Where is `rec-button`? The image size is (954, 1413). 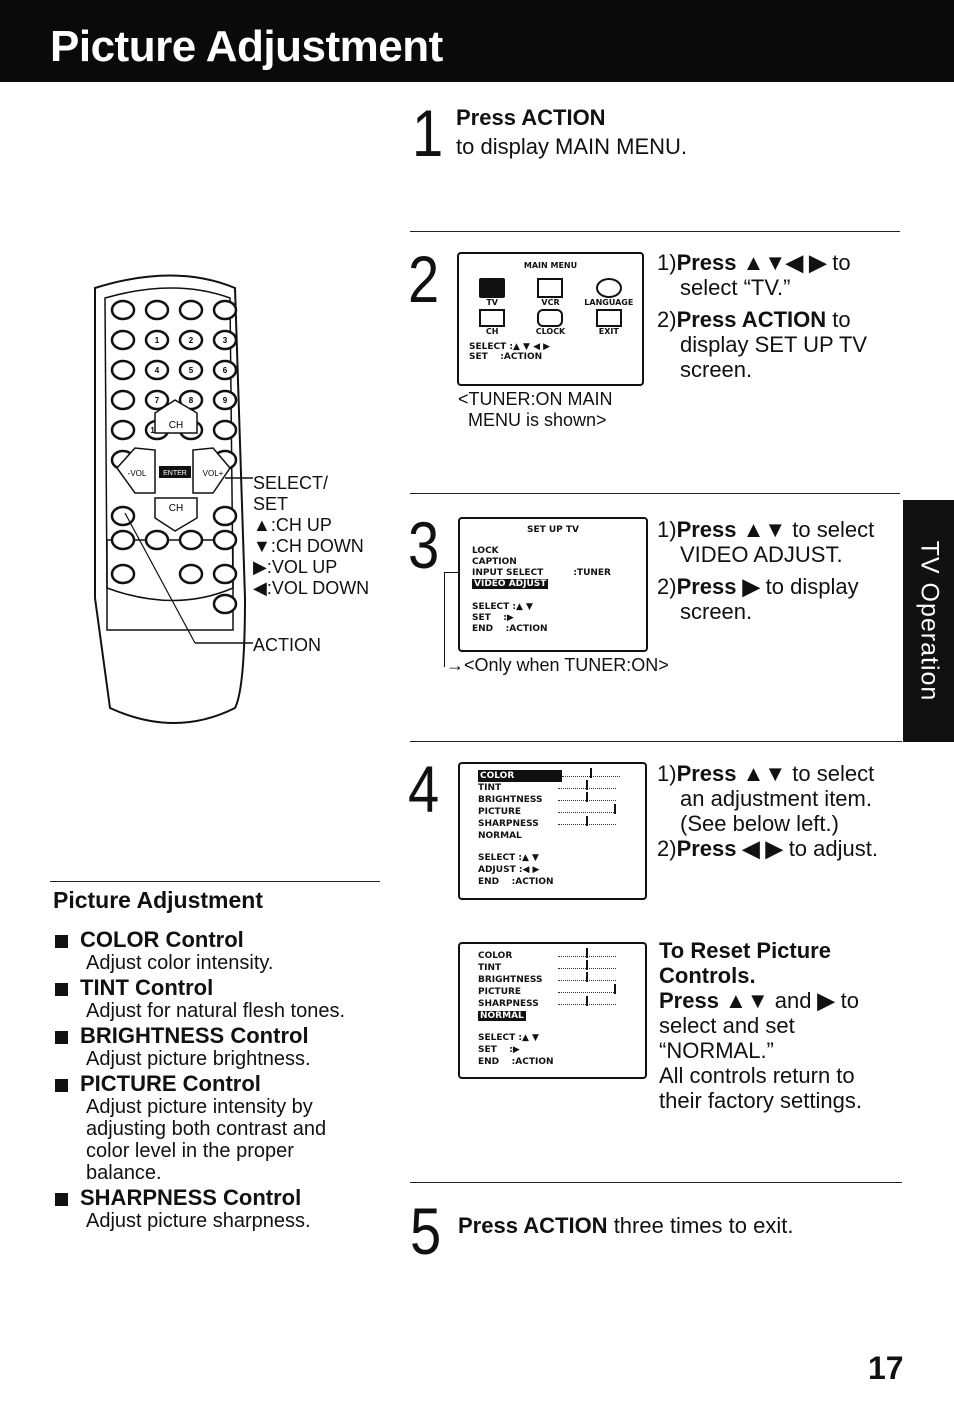
rec-button is located at coordinates (123, 574).